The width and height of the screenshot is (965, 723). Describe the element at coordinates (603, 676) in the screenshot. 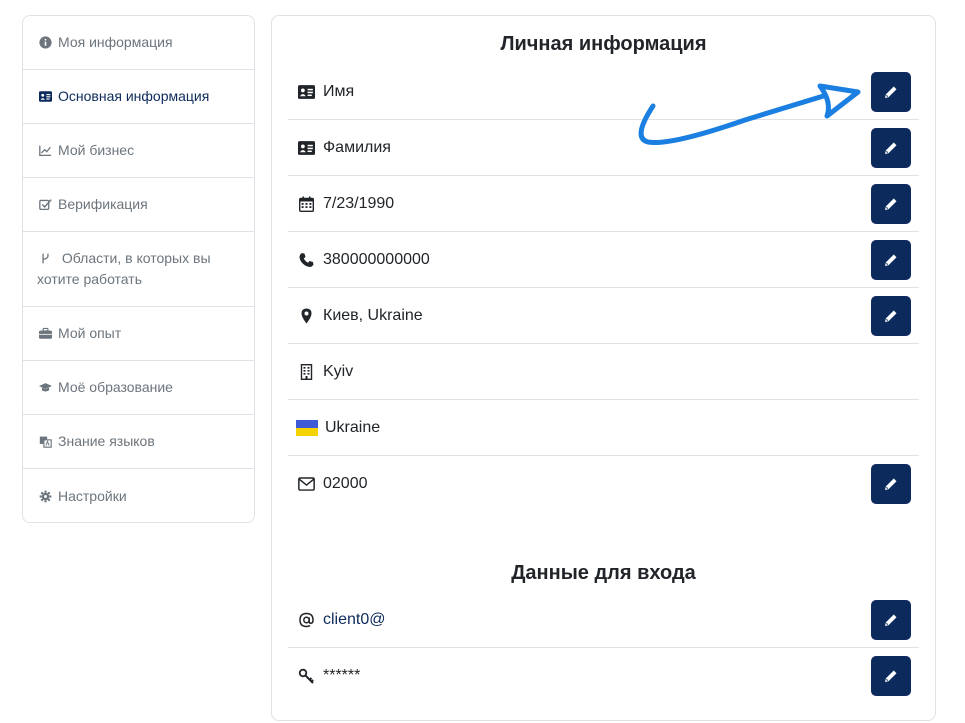

I see `login-row-password: ******` at that location.